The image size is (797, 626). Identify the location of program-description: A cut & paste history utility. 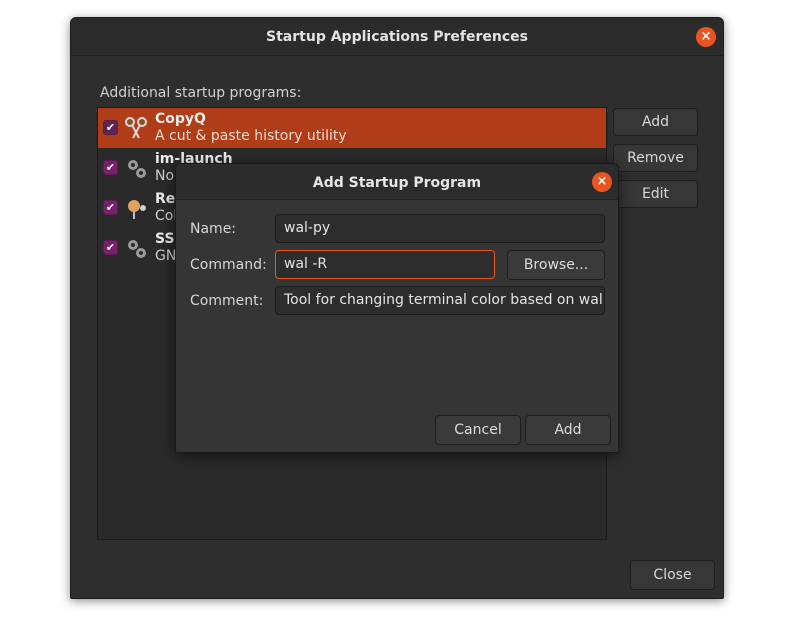
(251, 136).